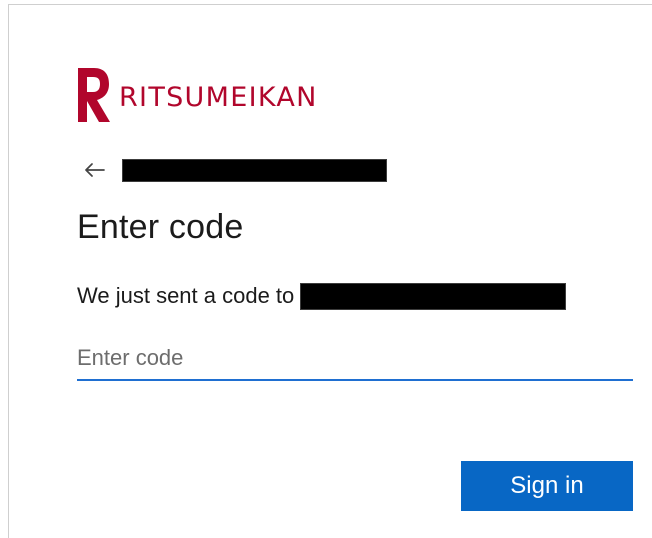 The height and width of the screenshot is (538, 652). I want to click on redacted-code-destination, so click(433, 296).